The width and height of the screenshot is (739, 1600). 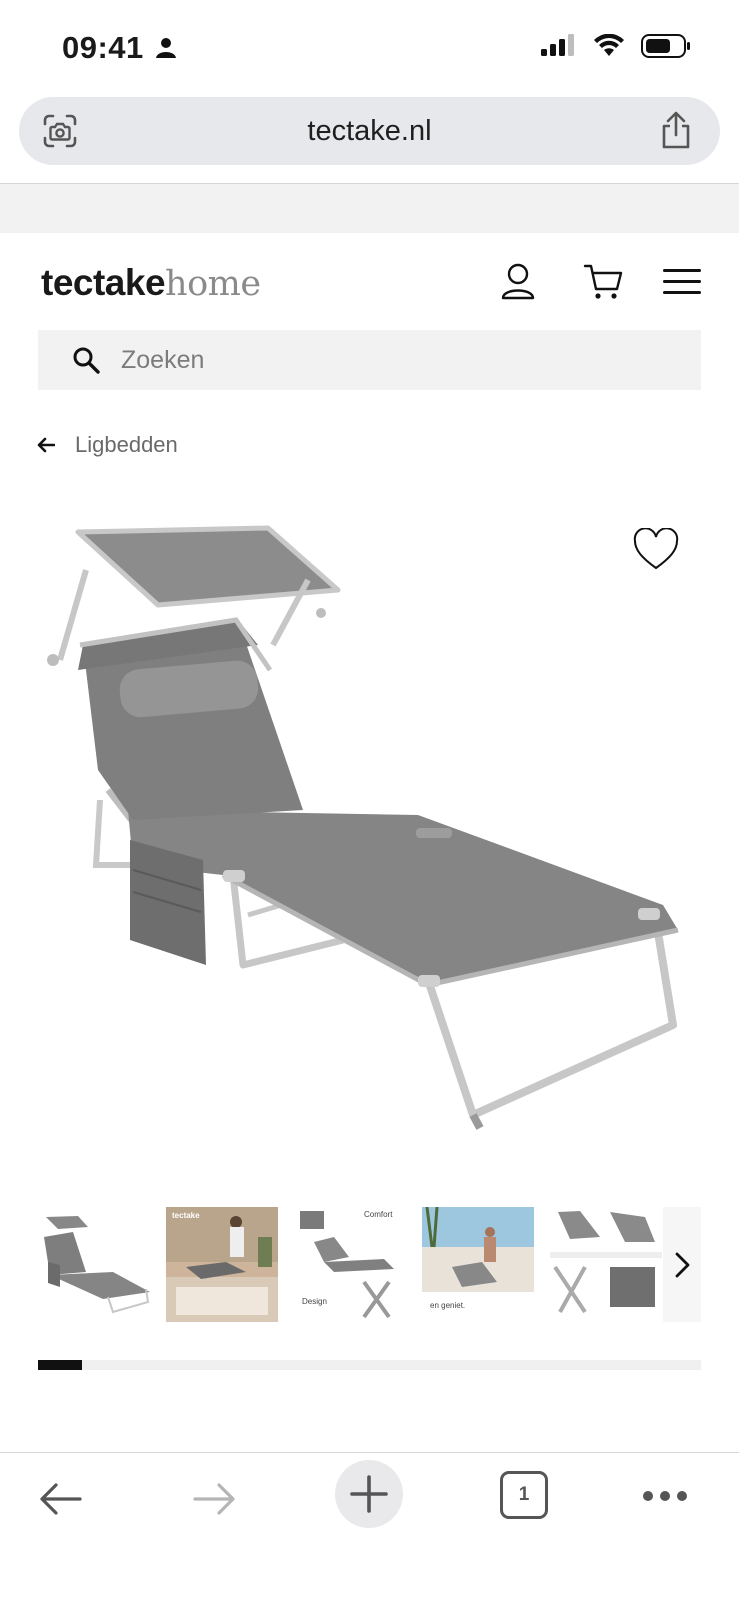 I want to click on search-icon, so click(x=86, y=360).